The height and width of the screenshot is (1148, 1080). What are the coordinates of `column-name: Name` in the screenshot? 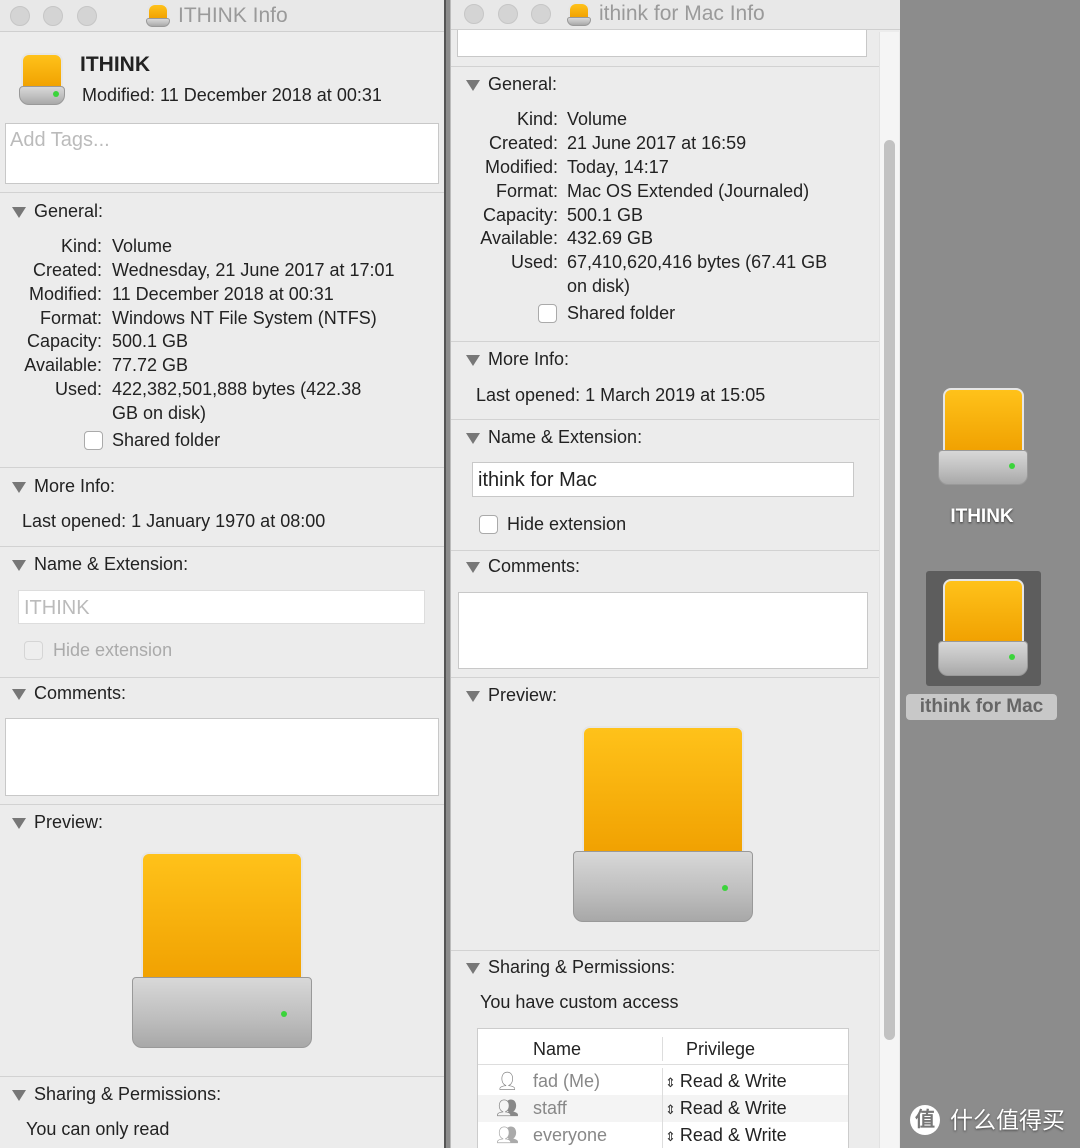 It's located at (557, 1049).